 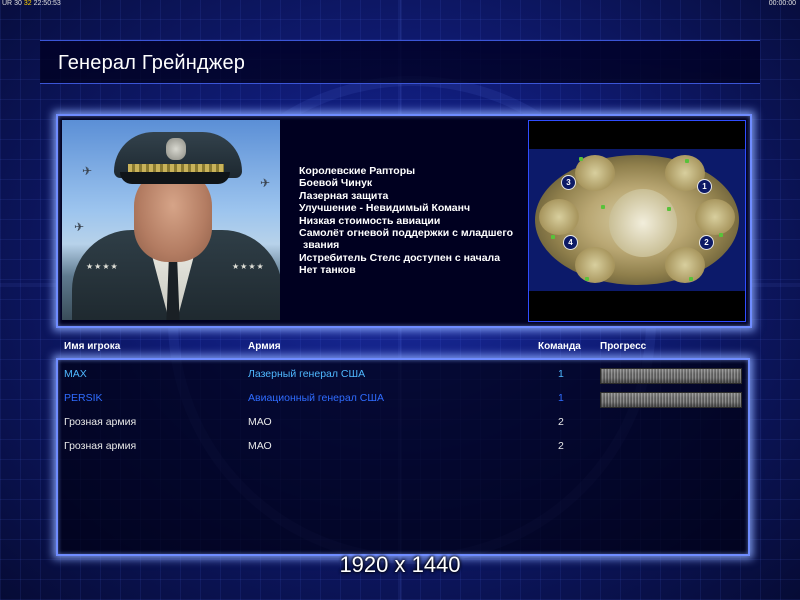 What do you see at coordinates (706, 242) in the screenshot?
I see `spawn-marker: 2` at bounding box center [706, 242].